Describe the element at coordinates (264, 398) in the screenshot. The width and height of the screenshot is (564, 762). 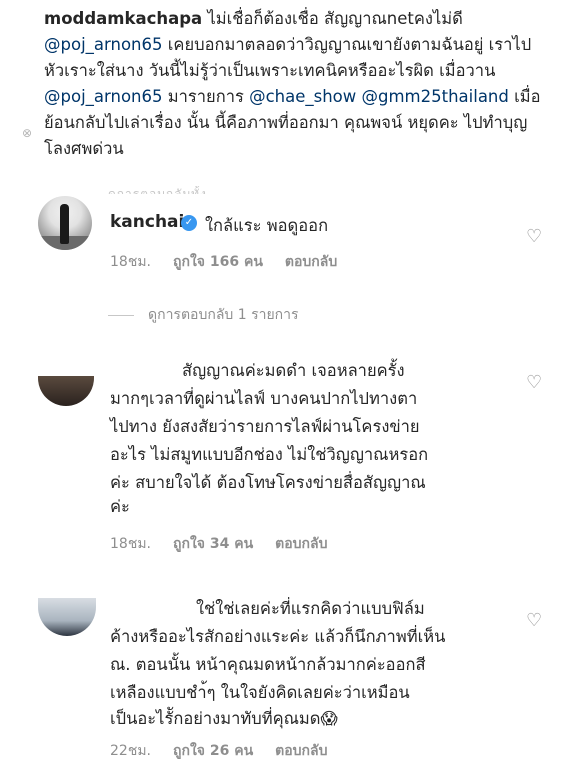
I see `comment-line: มากๆเวลาที่ดูผ่านไลฟ์ บางคนปากไปทางตา` at that location.